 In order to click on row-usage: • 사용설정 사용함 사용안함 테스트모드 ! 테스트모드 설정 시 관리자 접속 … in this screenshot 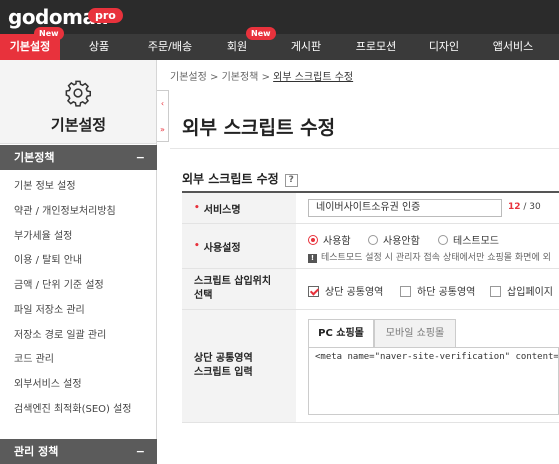, I will do `click(370, 246)`.